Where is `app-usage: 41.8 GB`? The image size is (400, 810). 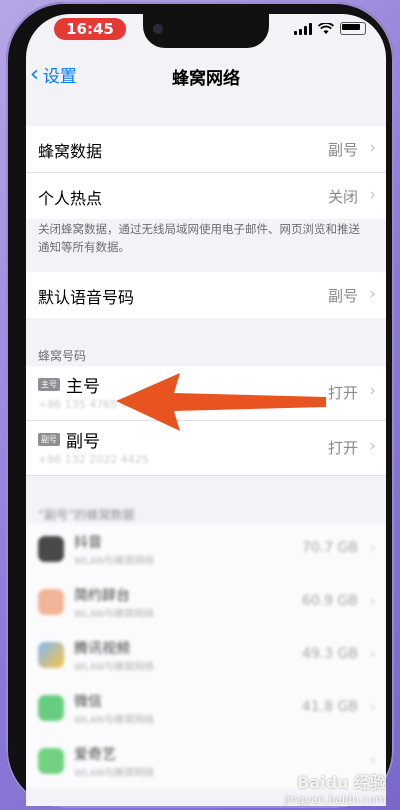 app-usage: 41.8 GB is located at coordinates (329, 707).